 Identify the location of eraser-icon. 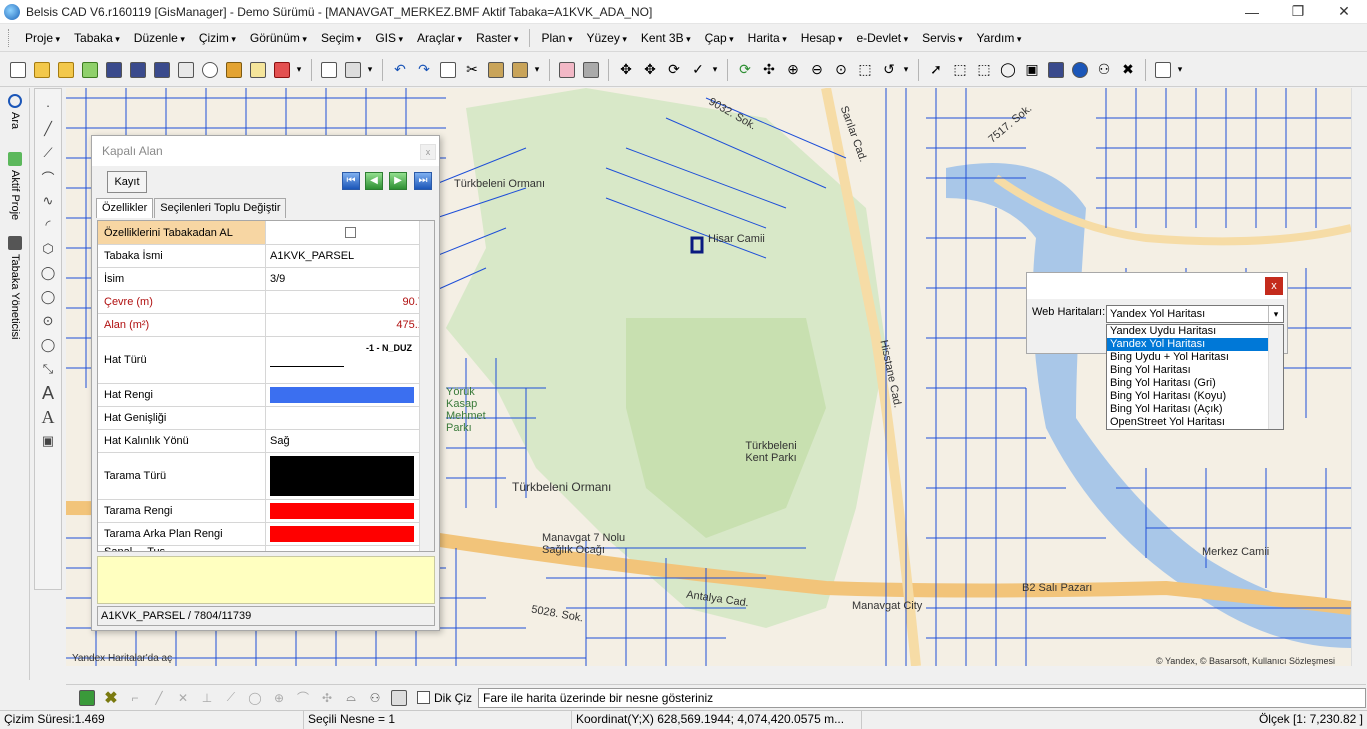
(567, 70).